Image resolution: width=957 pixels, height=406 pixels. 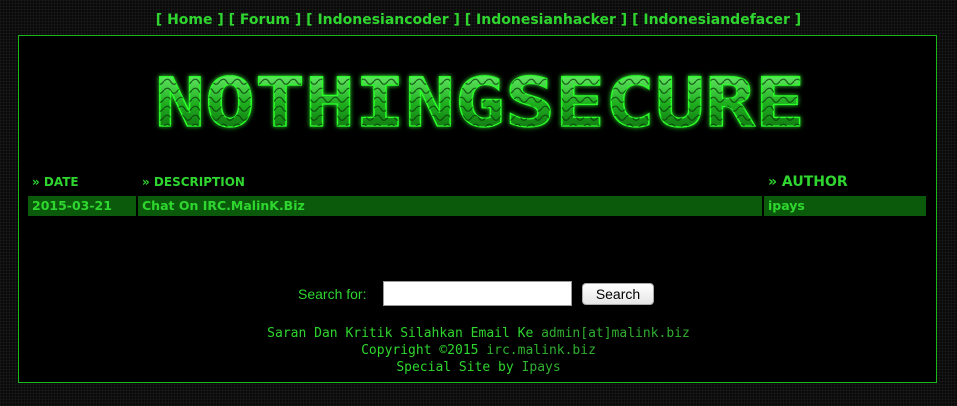 I want to click on footer-email-link: admin[at]malink.biz, so click(x=615, y=333).